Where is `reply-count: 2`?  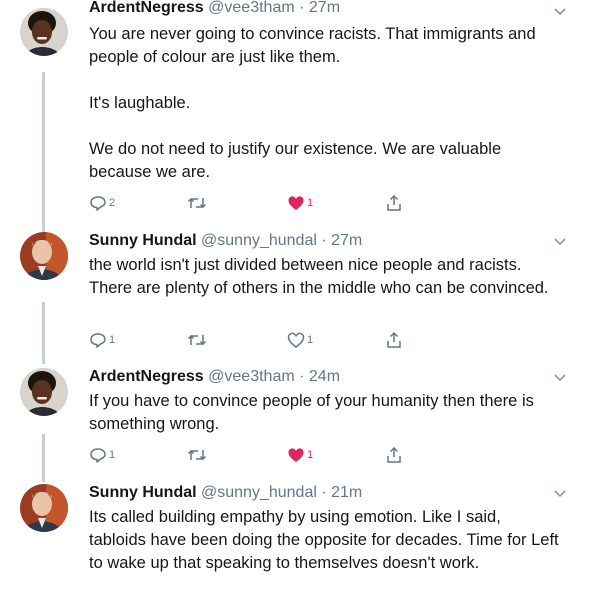
reply-count: 2 is located at coordinates (112, 203).